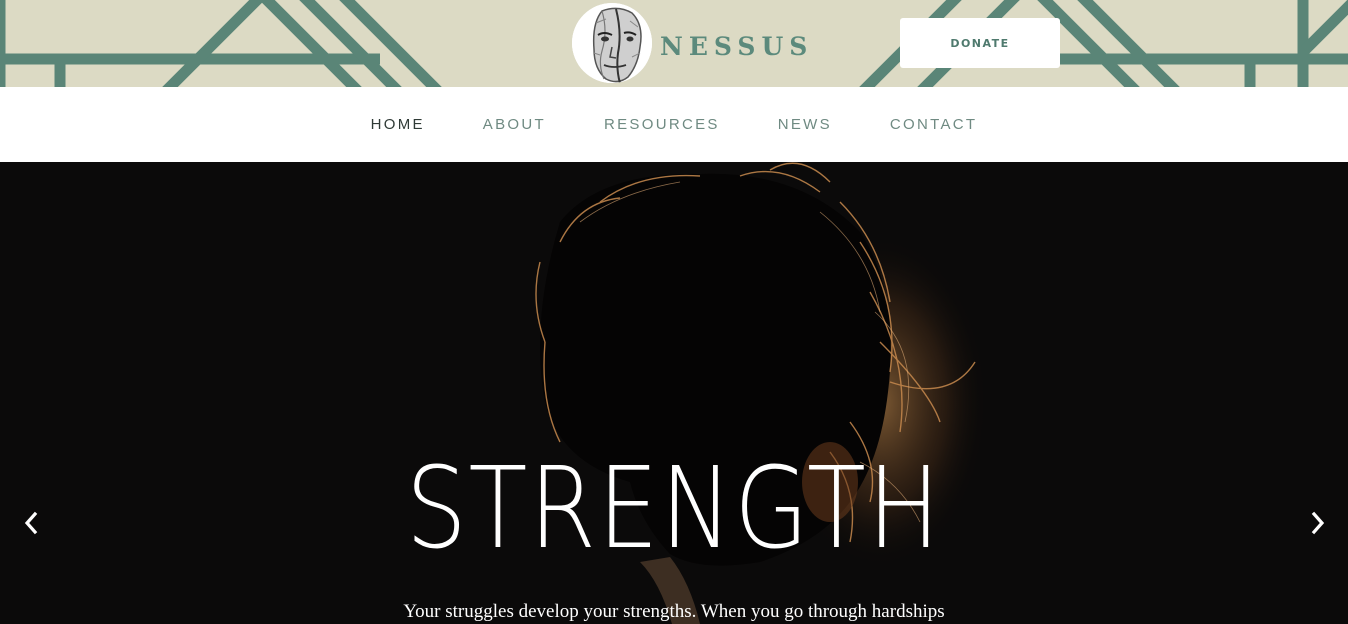 The height and width of the screenshot is (624, 1348). What do you see at coordinates (805, 124) in the screenshot?
I see `nav-item-news: NEWS` at bounding box center [805, 124].